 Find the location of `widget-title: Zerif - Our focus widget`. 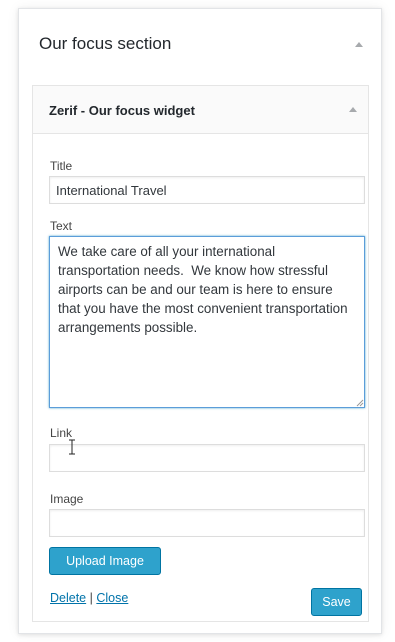

widget-title: Zerif - Our focus widget is located at coordinates (122, 110).